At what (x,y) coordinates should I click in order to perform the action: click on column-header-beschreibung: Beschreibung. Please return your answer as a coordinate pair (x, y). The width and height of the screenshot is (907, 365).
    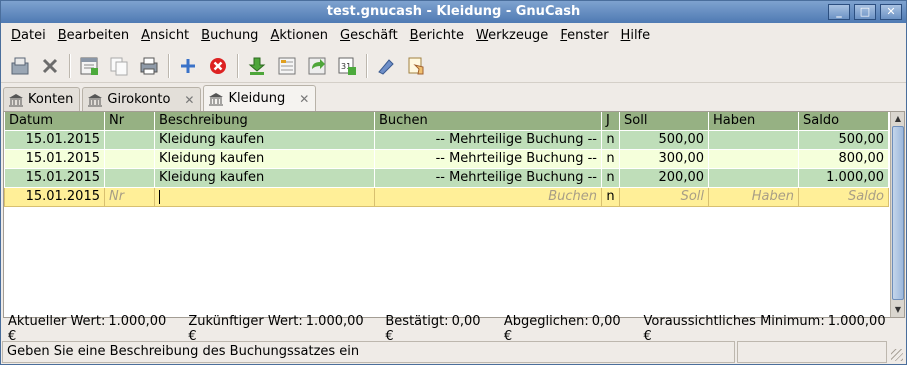
    Looking at the image, I should click on (264, 121).